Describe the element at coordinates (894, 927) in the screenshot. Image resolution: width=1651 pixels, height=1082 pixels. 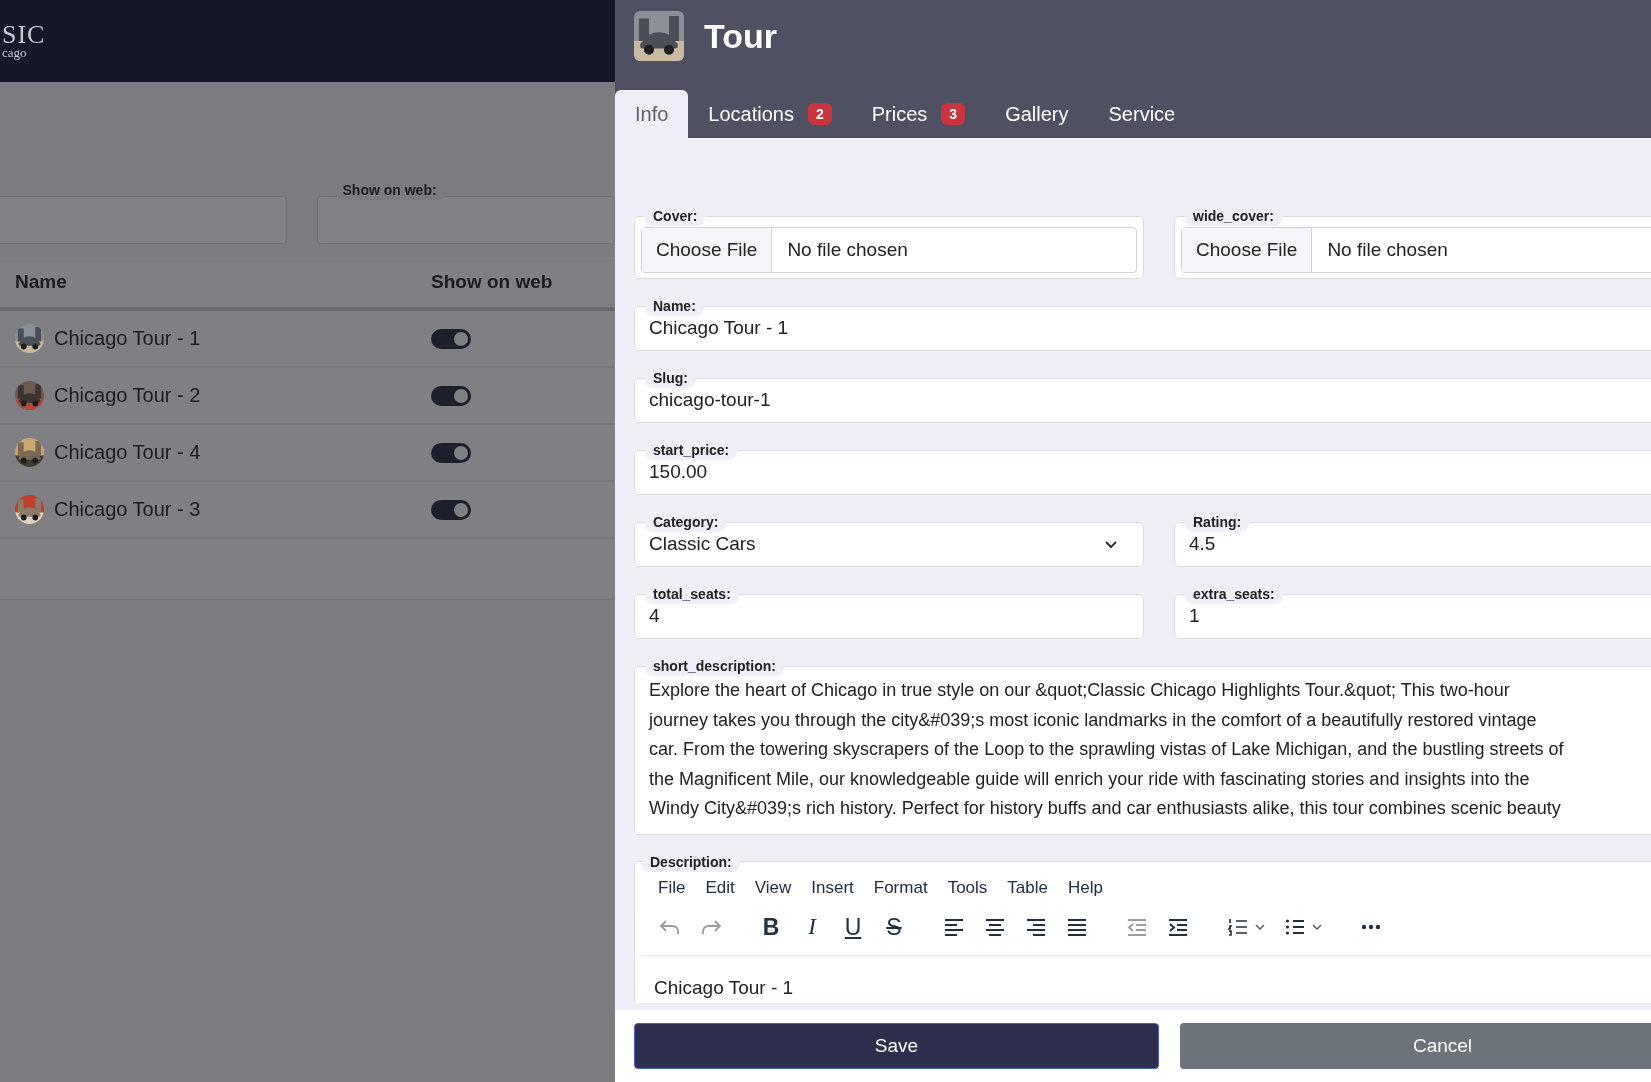
I see `strike-button: S` at that location.